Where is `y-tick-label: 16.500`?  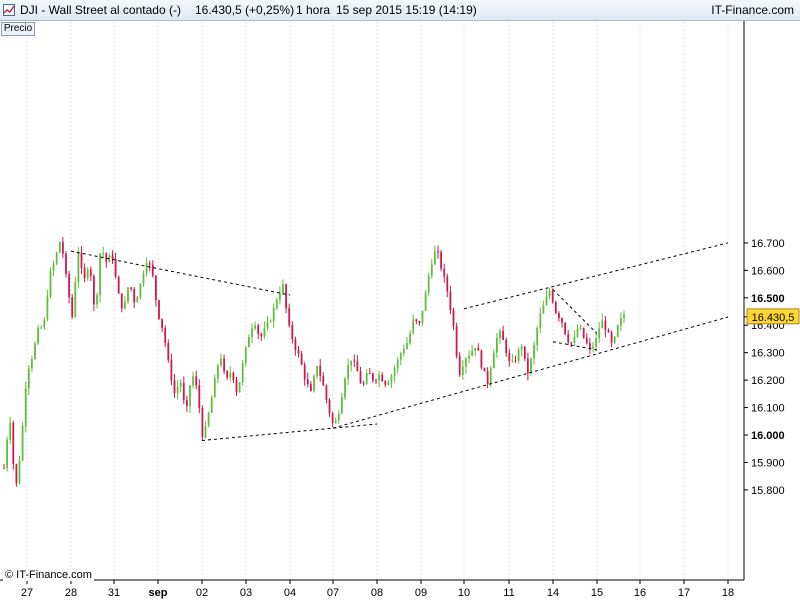 y-tick-label: 16.500 is located at coordinates (768, 299).